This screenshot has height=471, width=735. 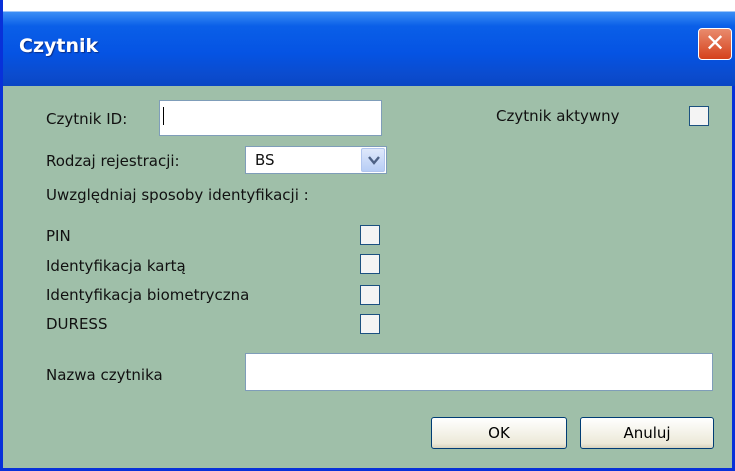 What do you see at coordinates (113, 161) in the screenshot?
I see `registration-type-label: Rodzaj rejestracji:` at bounding box center [113, 161].